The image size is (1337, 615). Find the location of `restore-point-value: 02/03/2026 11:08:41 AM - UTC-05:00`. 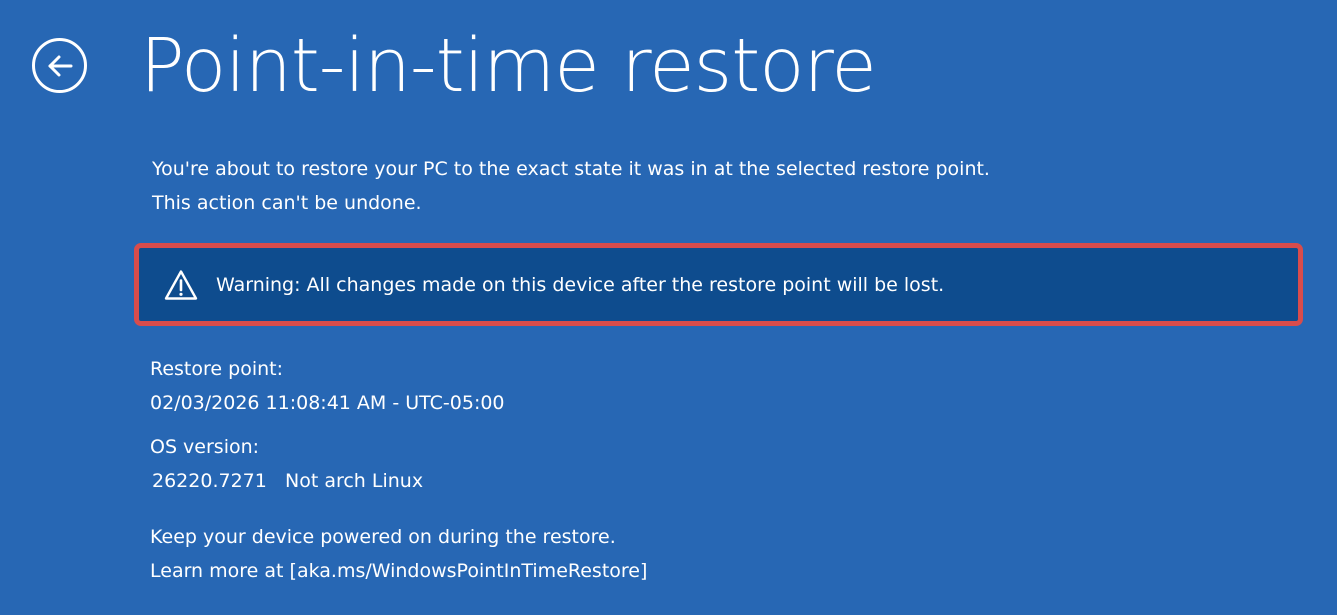

restore-point-value: 02/03/2026 11:08:41 AM - UTC-05:00 is located at coordinates (327, 403).